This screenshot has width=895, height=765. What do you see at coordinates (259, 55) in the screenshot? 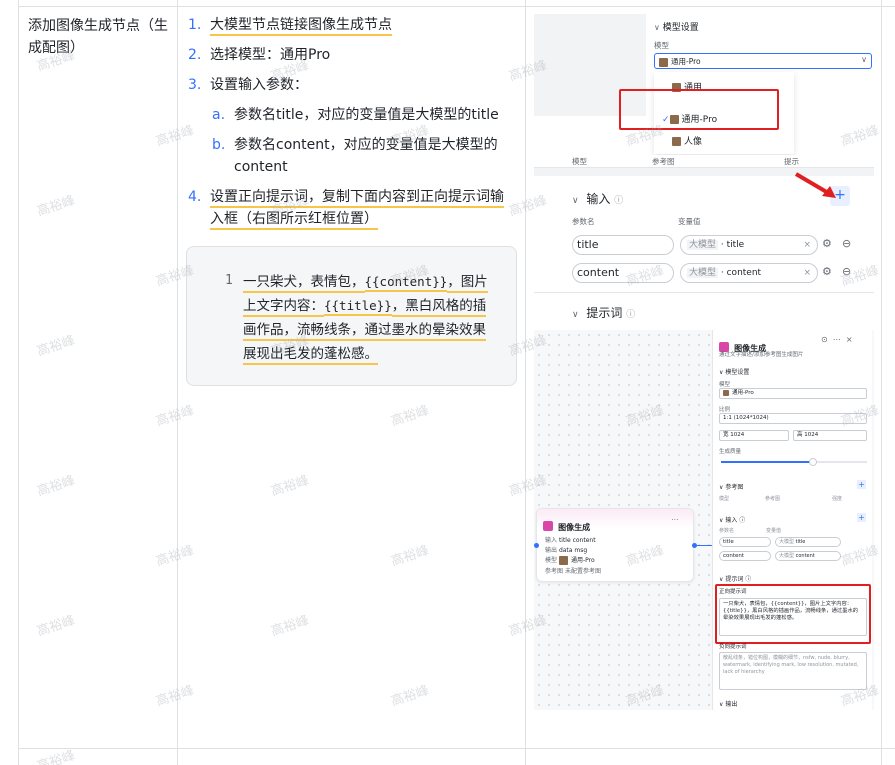
I see `step-2: 2. 选择模型：通用Pro` at bounding box center [259, 55].